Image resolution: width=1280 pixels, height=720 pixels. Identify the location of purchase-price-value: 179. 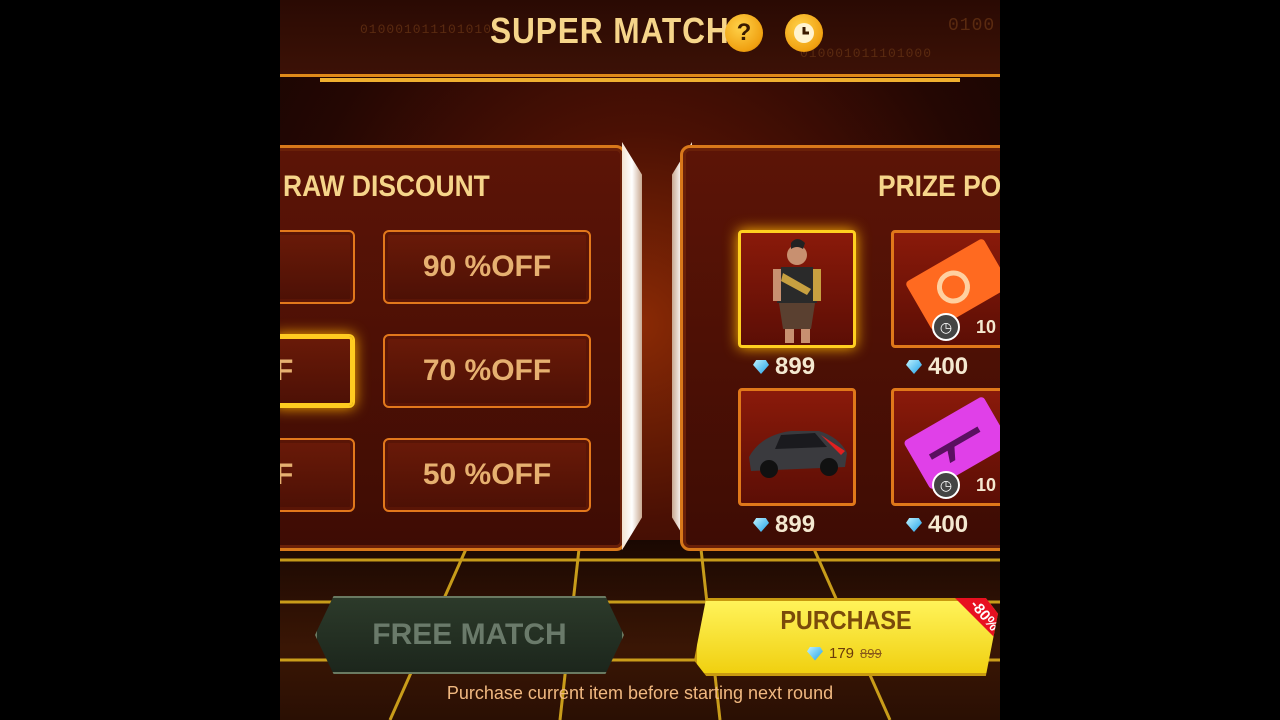
(842, 653).